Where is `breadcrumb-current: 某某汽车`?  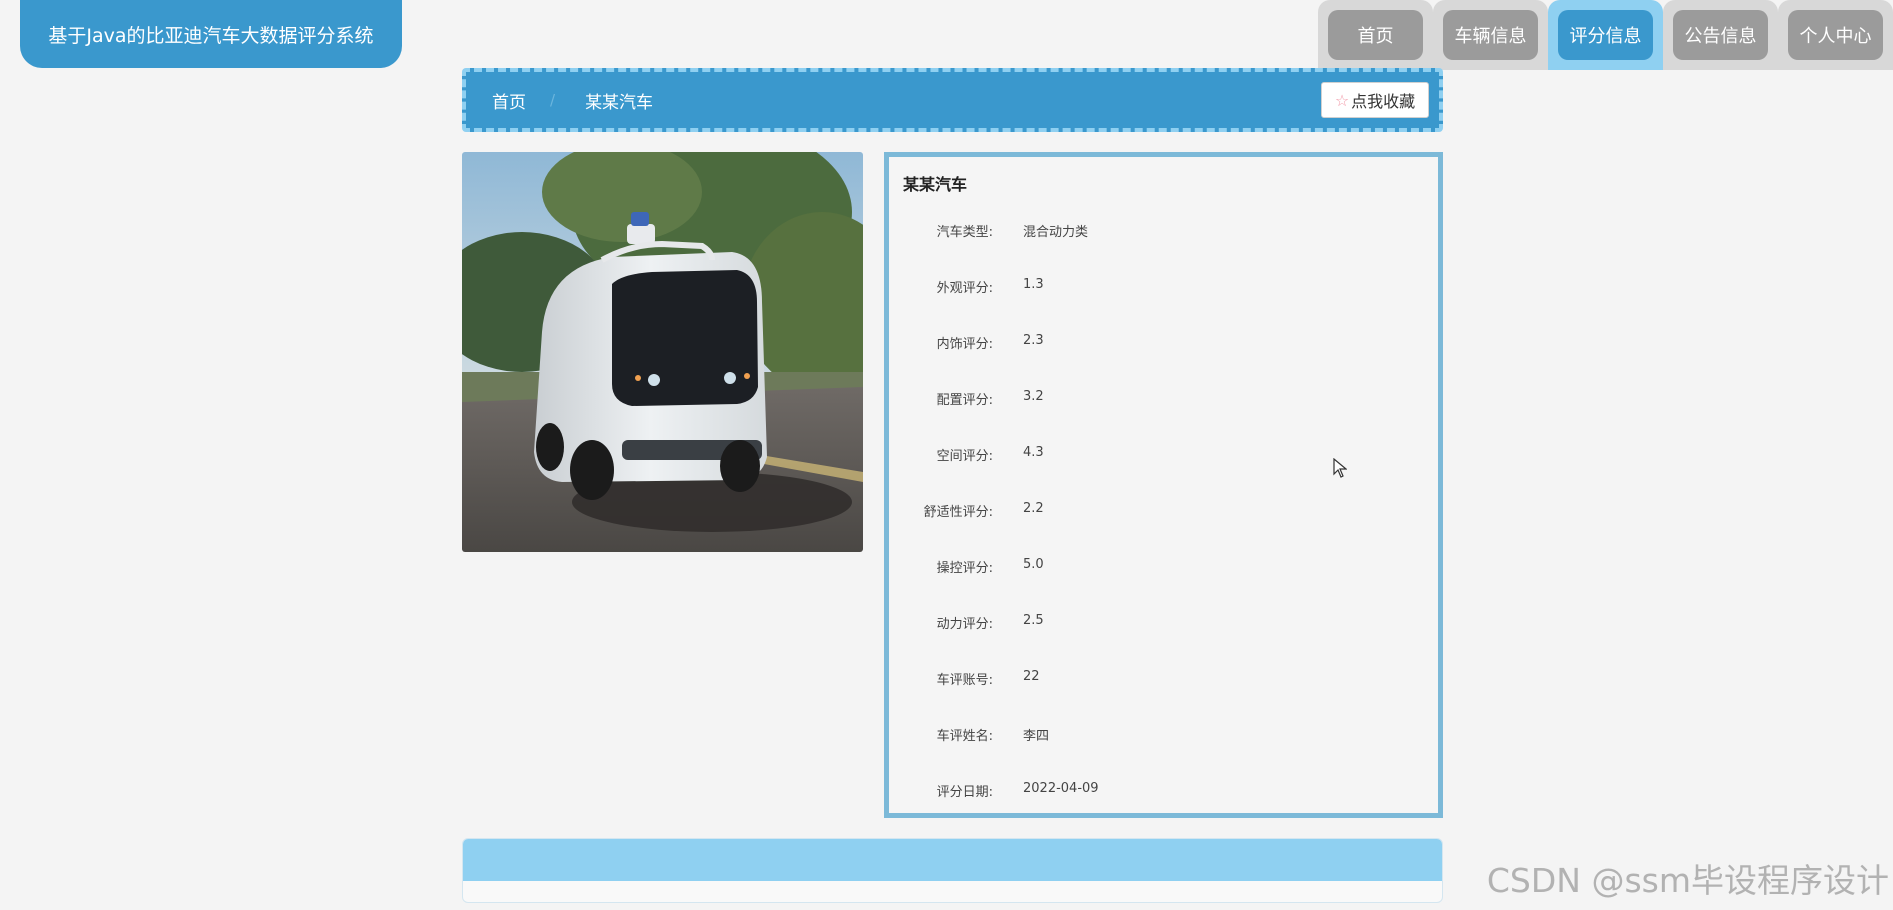
breadcrumb-current: 某某汽车 is located at coordinates (619, 102).